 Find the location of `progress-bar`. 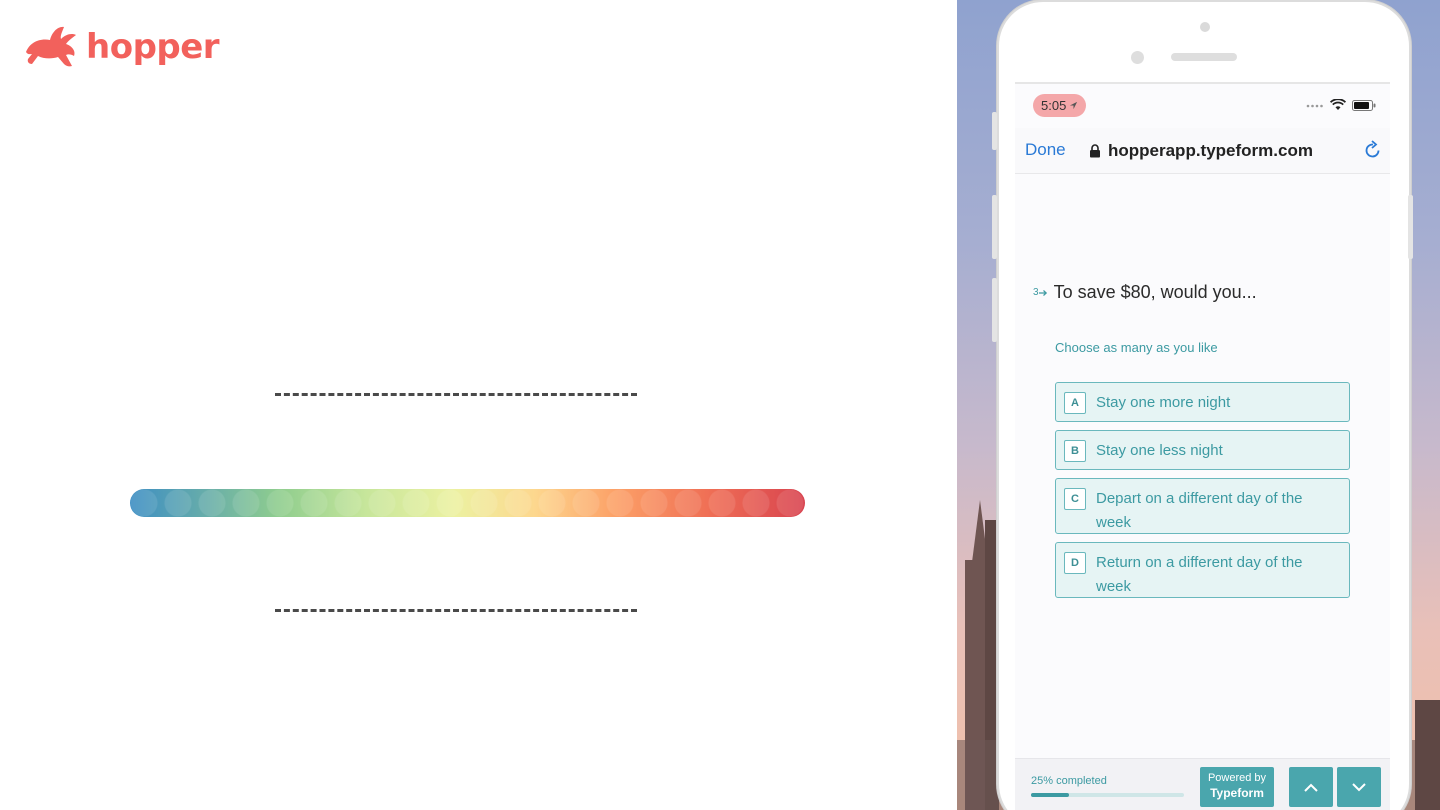

progress-bar is located at coordinates (1107, 795).